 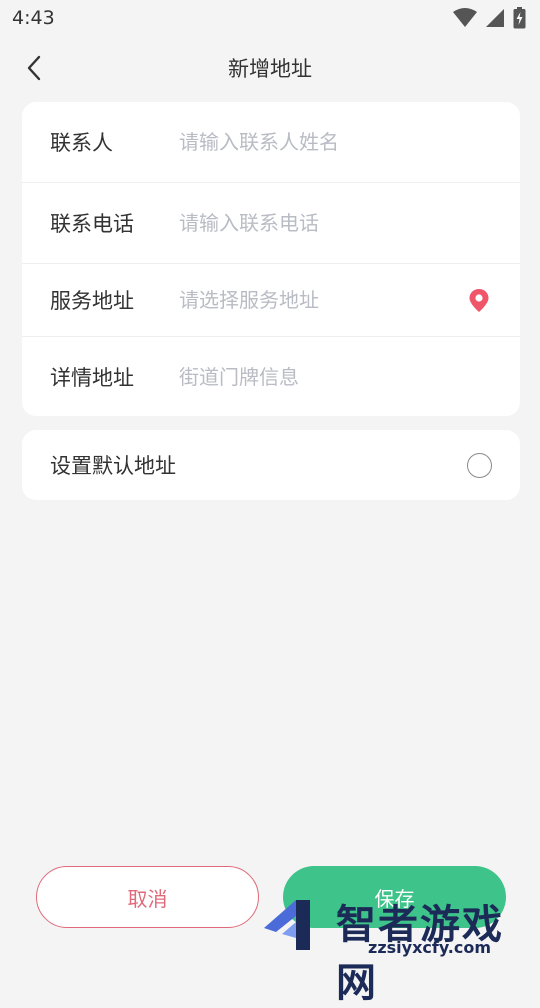 I want to click on service-address-label: 服务地址, so click(x=92, y=301).